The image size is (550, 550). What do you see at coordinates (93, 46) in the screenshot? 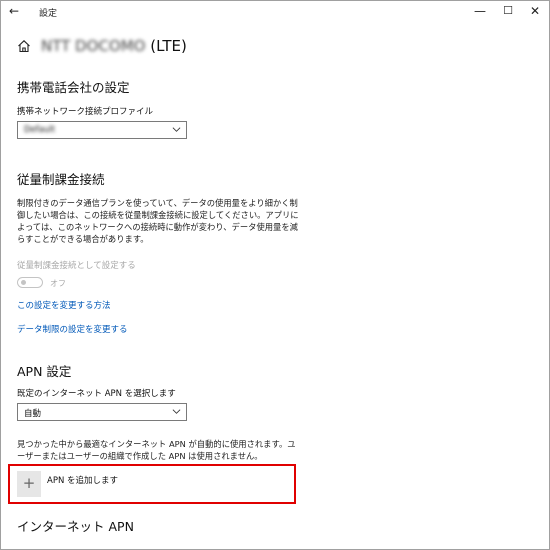
I see `carrier-name: NTT DOCOMO` at bounding box center [93, 46].